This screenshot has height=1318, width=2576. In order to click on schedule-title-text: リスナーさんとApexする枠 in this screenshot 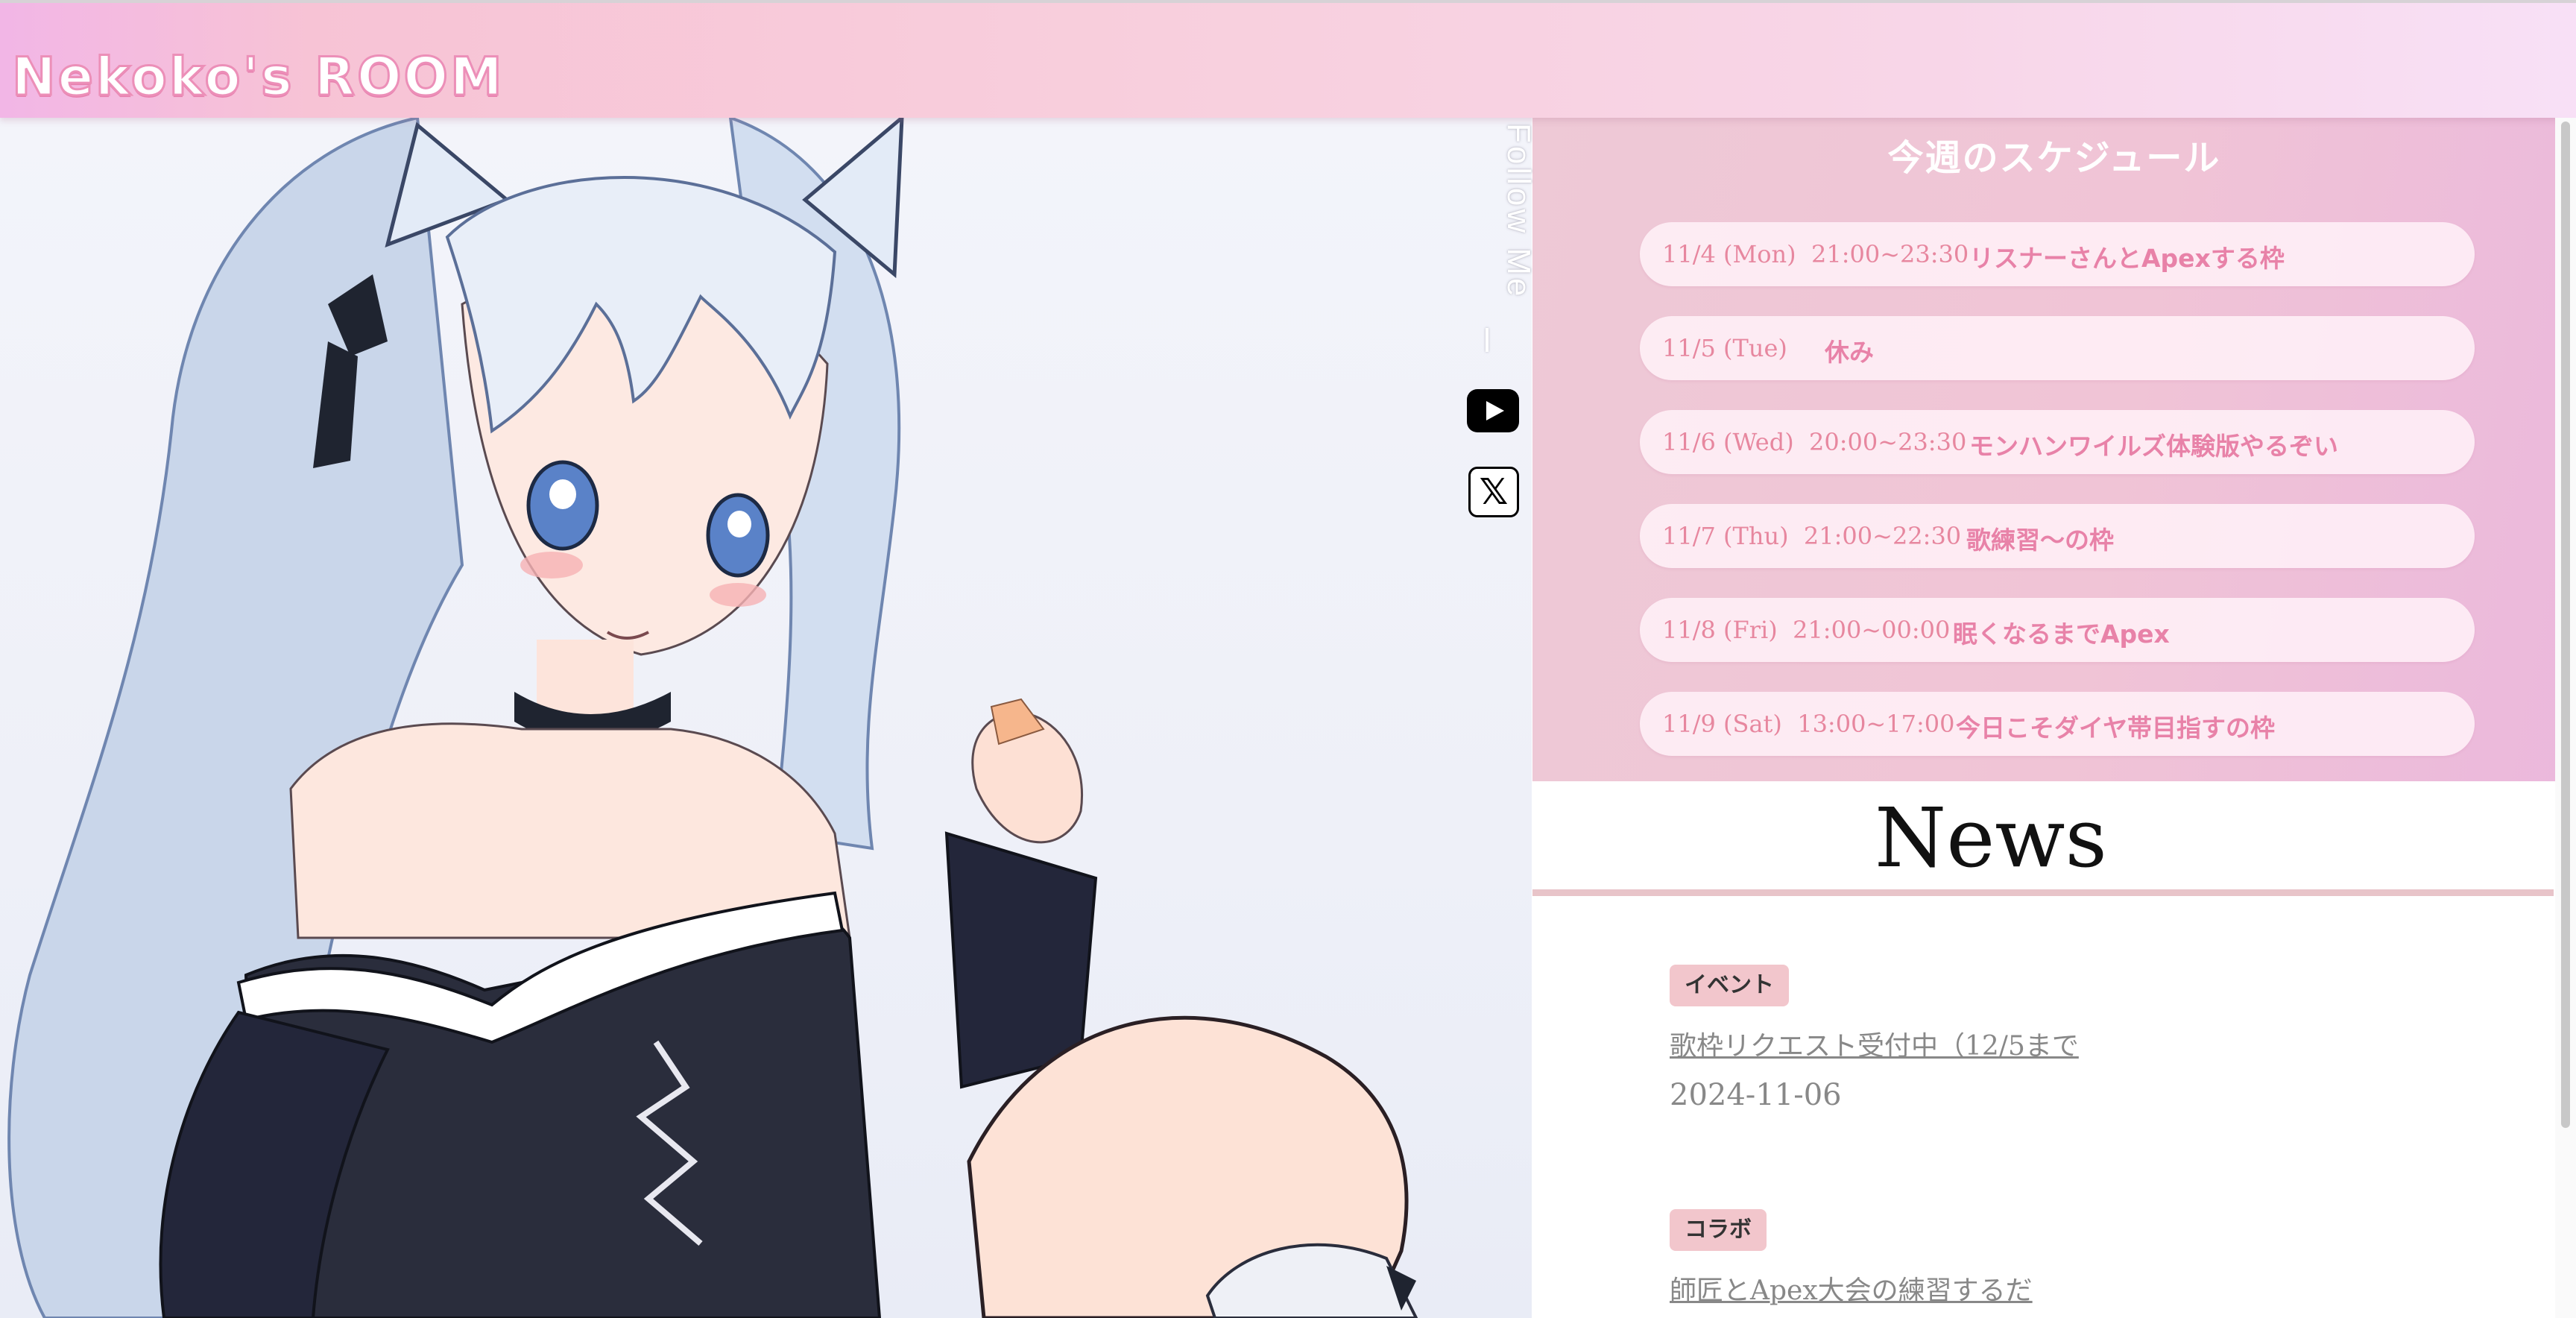, I will do `click(2127, 259)`.